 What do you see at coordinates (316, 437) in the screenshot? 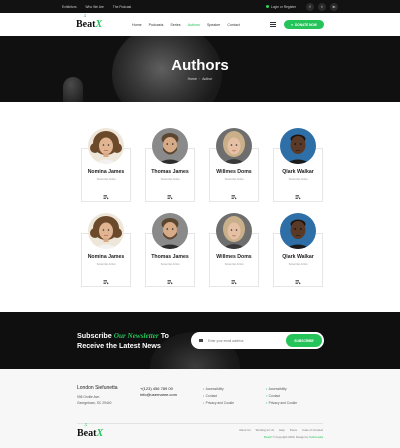
I see `copyright-designer: Softnovska` at bounding box center [316, 437].